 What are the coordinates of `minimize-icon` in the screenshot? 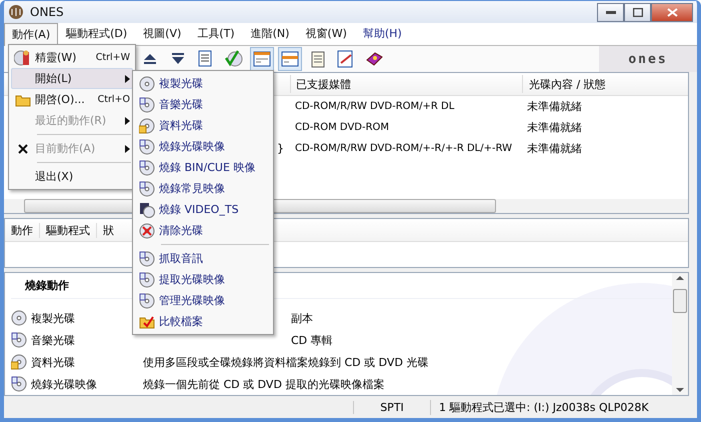 It's located at (611, 12).